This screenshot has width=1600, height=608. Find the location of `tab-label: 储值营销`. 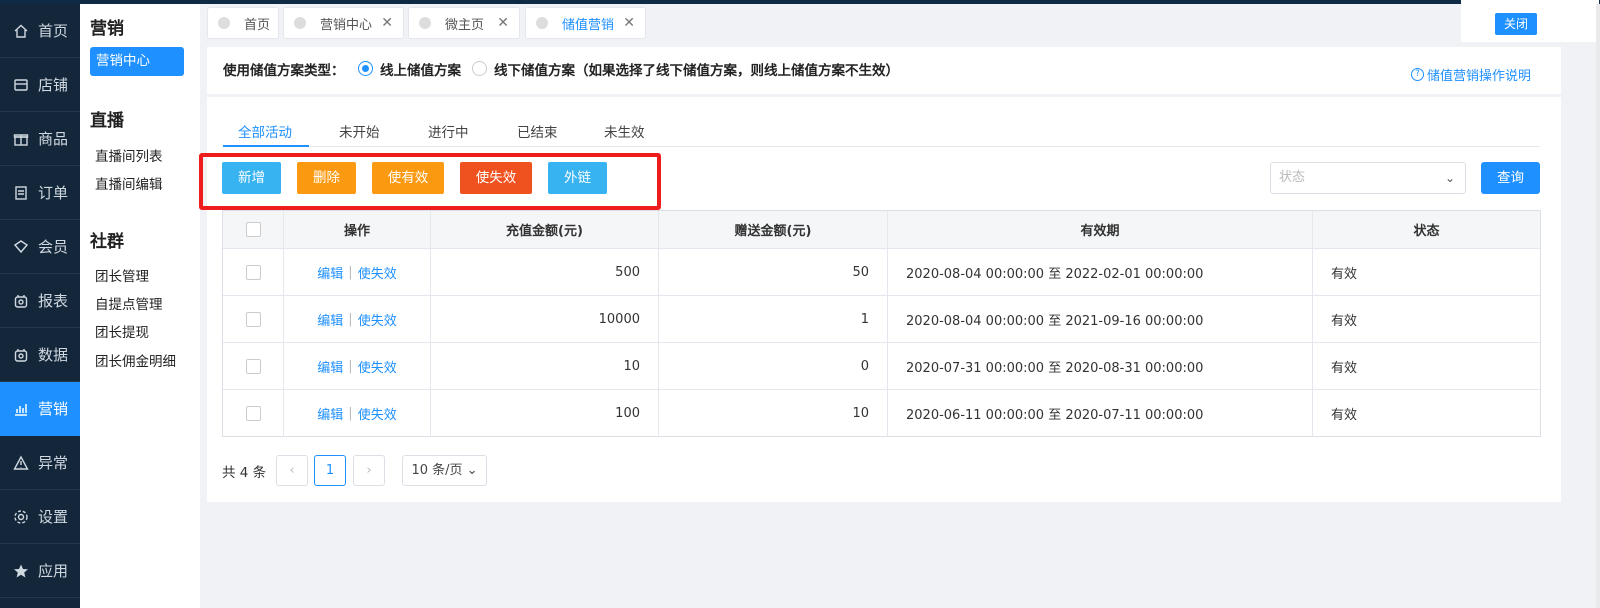

tab-label: 储值营销 is located at coordinates (588, 25).